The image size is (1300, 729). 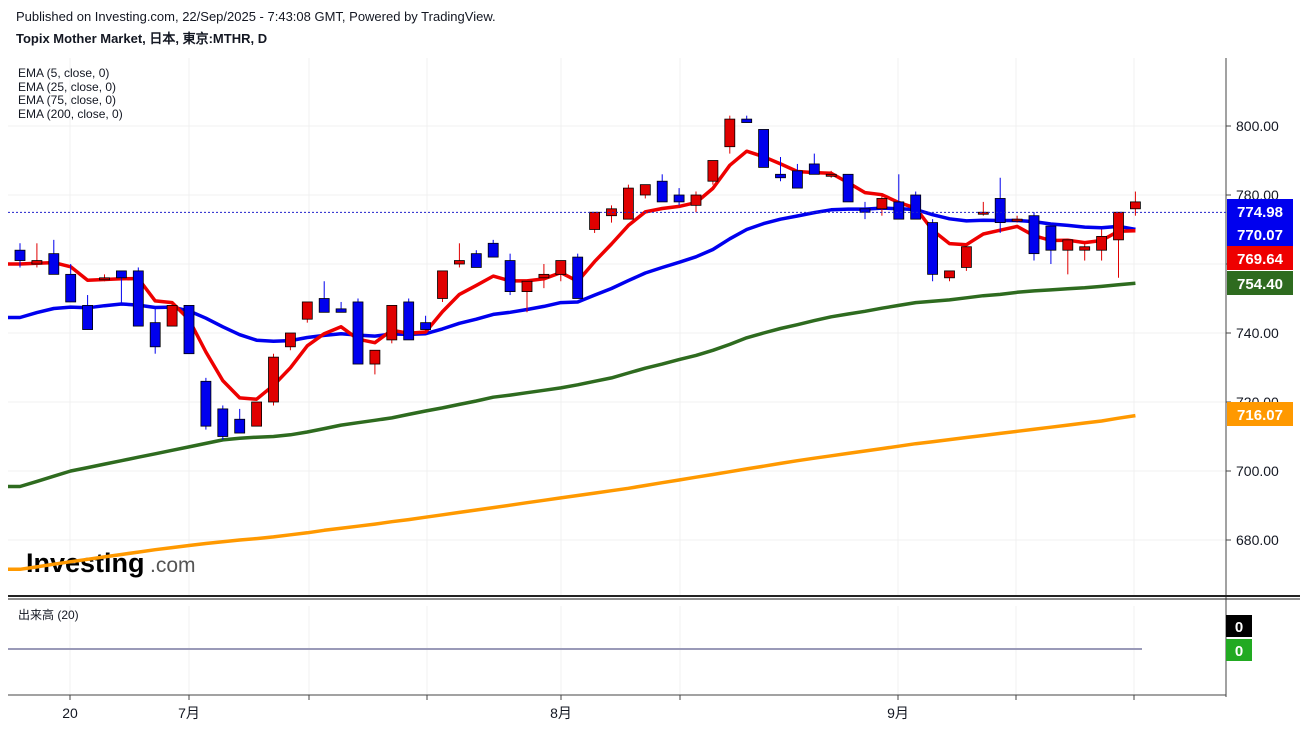 What do you see at coordinates (67, 100) in the screenshot?
I see `legend-ema75: EMA (75, close, 0)` at bounding box center [67, 100].